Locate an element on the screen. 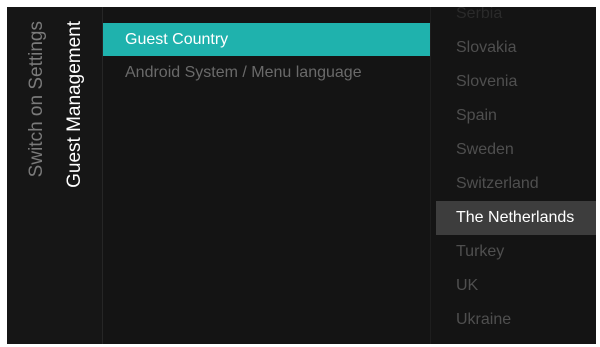 The image size is (600, 347). country-item-turkey: Turkey is located at coordinates (516, 252).